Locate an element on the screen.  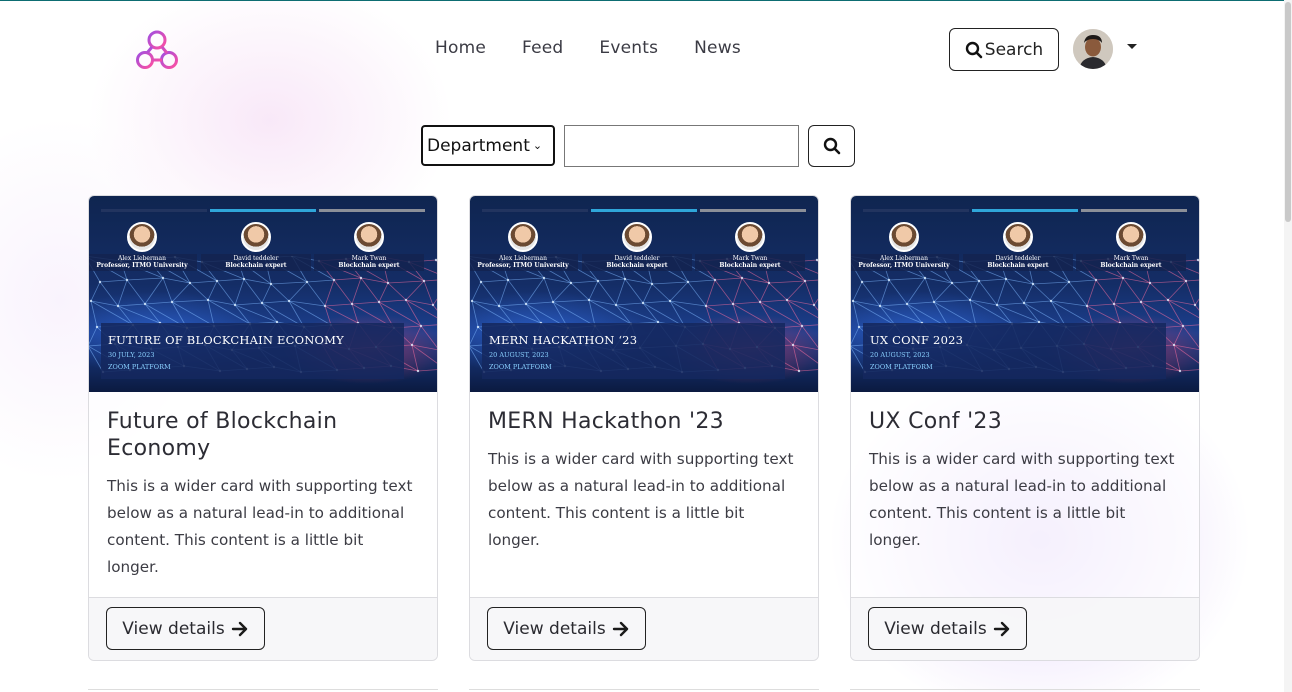
app-logo is located at coordinates (157, 50).